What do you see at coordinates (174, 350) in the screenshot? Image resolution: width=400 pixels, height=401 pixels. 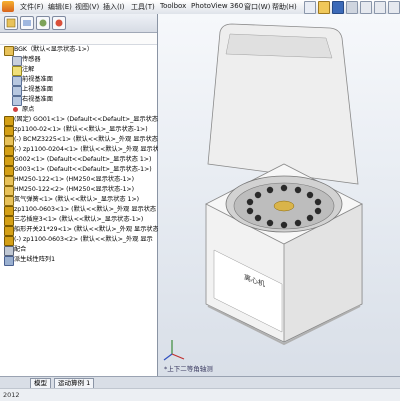 I see `axis-triad-icon` at bounding box center [174, 350].